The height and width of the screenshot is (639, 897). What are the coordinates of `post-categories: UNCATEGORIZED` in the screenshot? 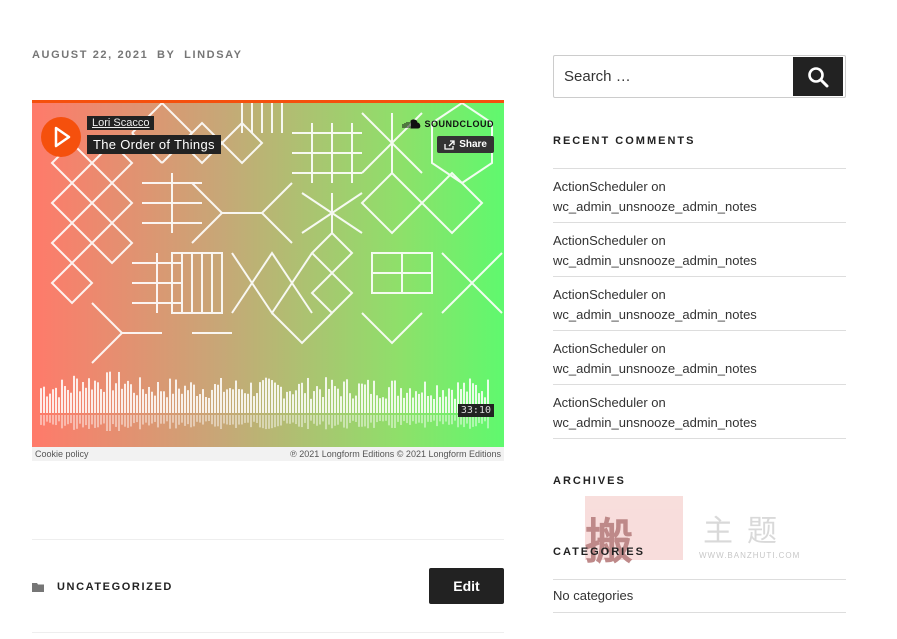 It's located at (102, 587).